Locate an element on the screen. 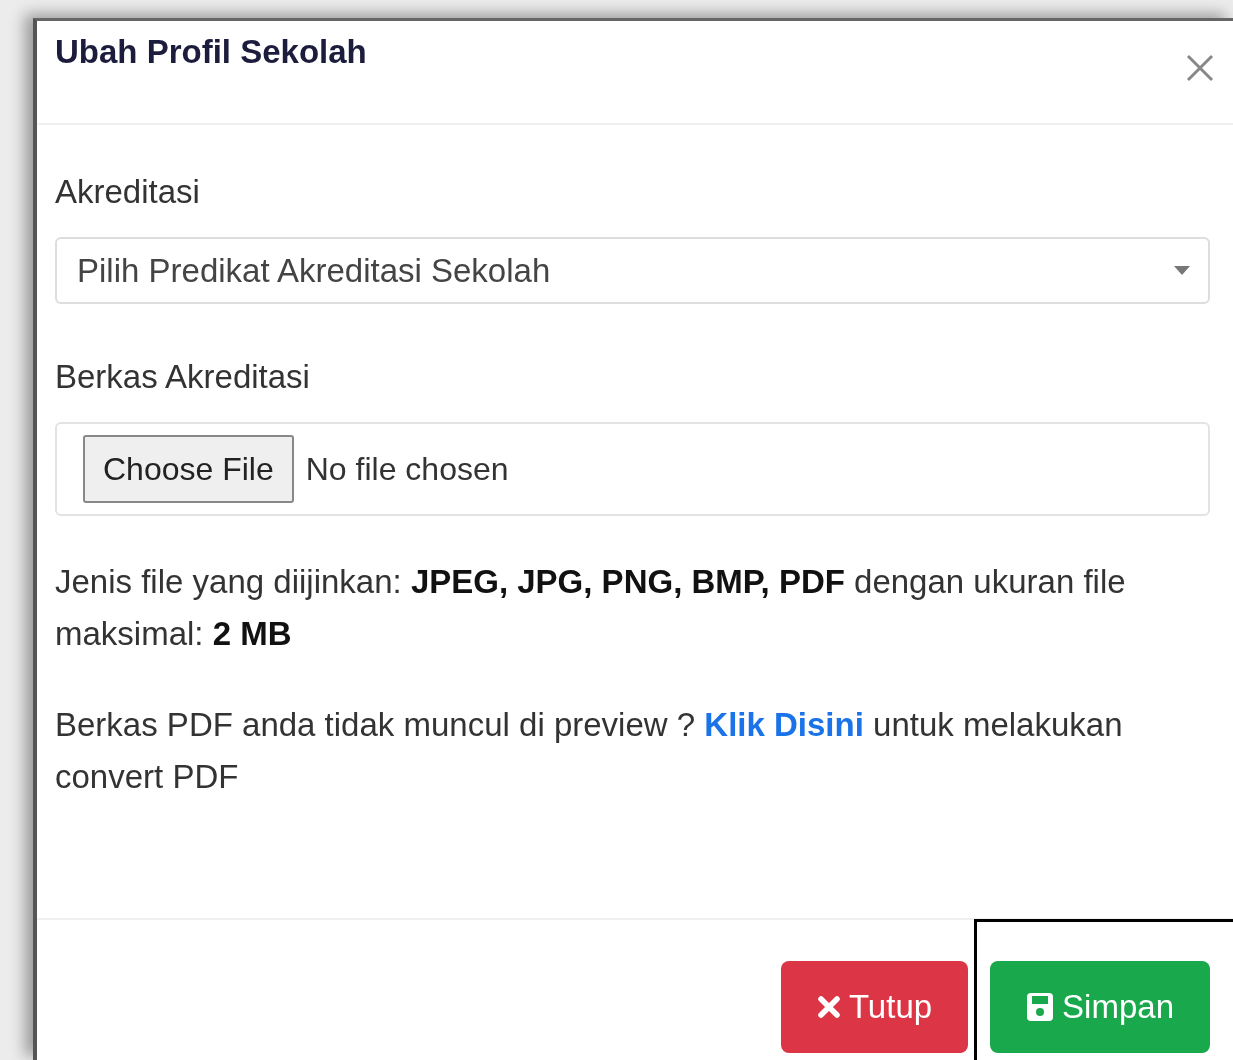  field-label: Akreditasi is located at coordinates (127, 192).